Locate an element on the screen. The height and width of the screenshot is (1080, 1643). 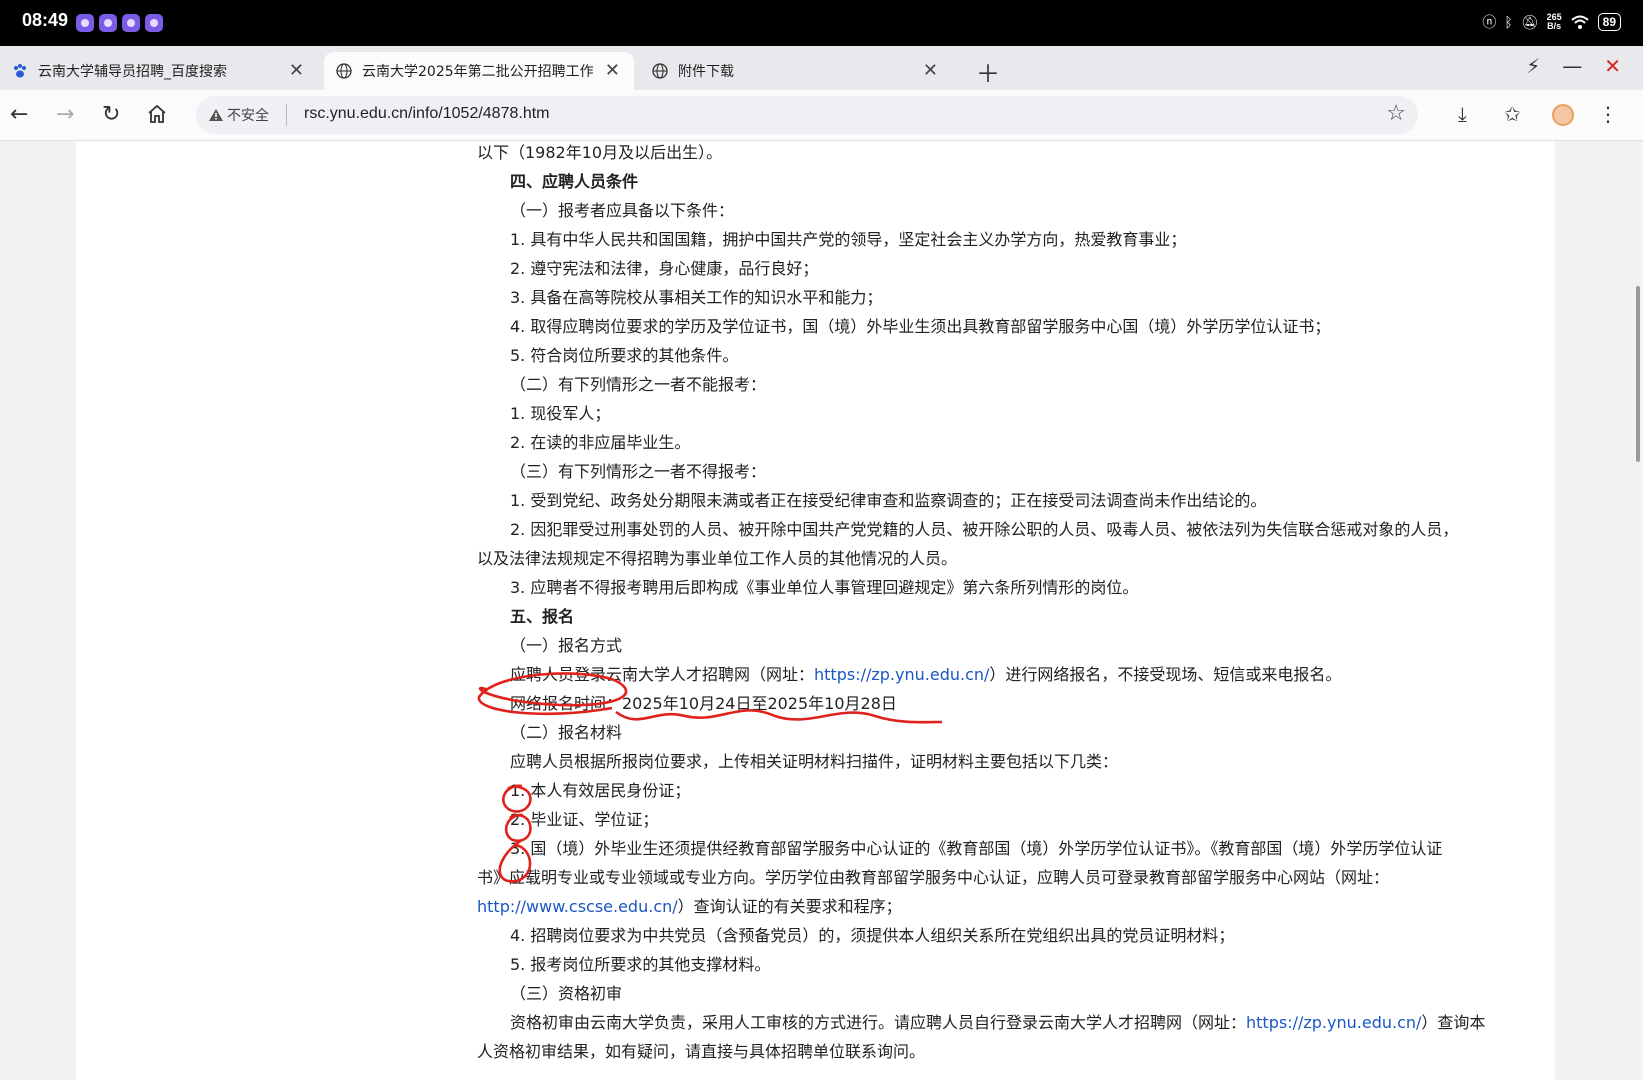
page-scrollbar is located at coordinates (1638, 374).